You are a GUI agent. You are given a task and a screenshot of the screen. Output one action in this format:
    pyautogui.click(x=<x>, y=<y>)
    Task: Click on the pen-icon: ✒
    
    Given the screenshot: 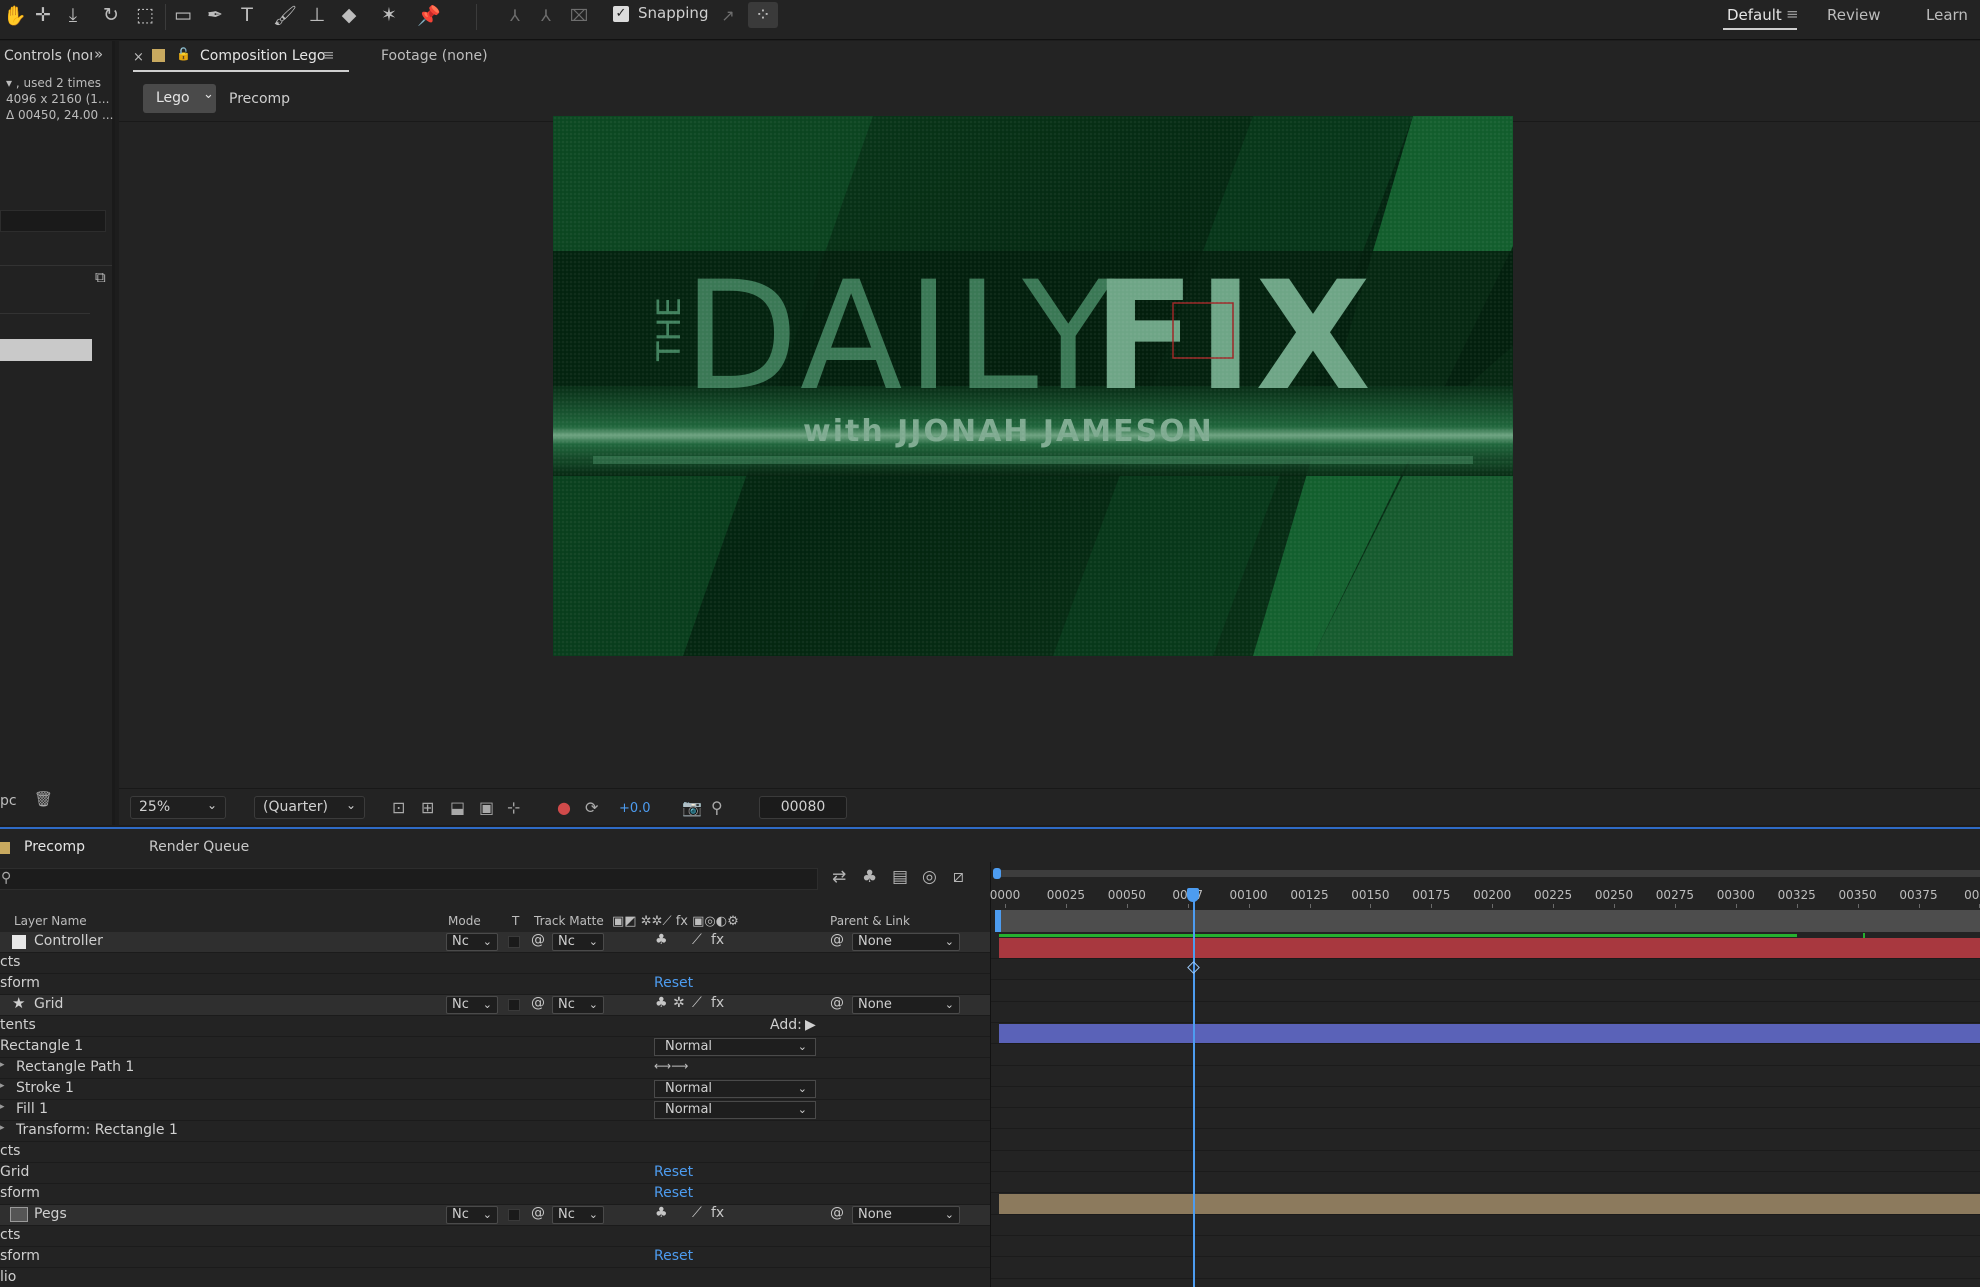 What is the action you would take?
    pyautogui.click(x=215, y=15)
    